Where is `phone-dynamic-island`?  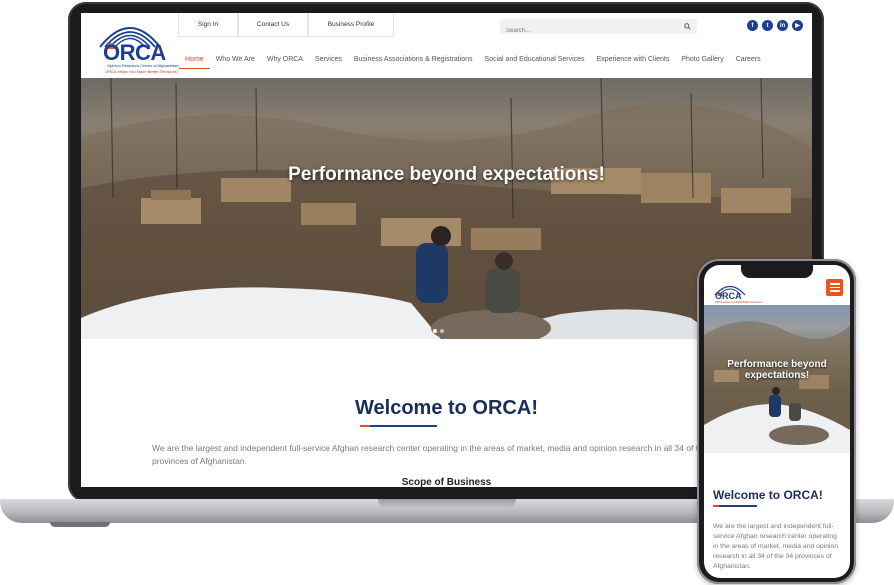
phone-dynamic-island is located at coordinates (777, 271).